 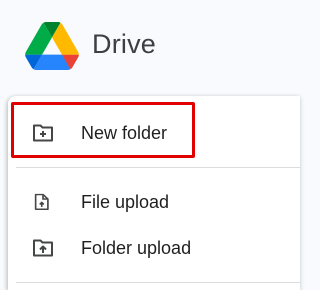 I want to click on folder-upload-menu-item: Folder upload, so click(x=154, y=248).